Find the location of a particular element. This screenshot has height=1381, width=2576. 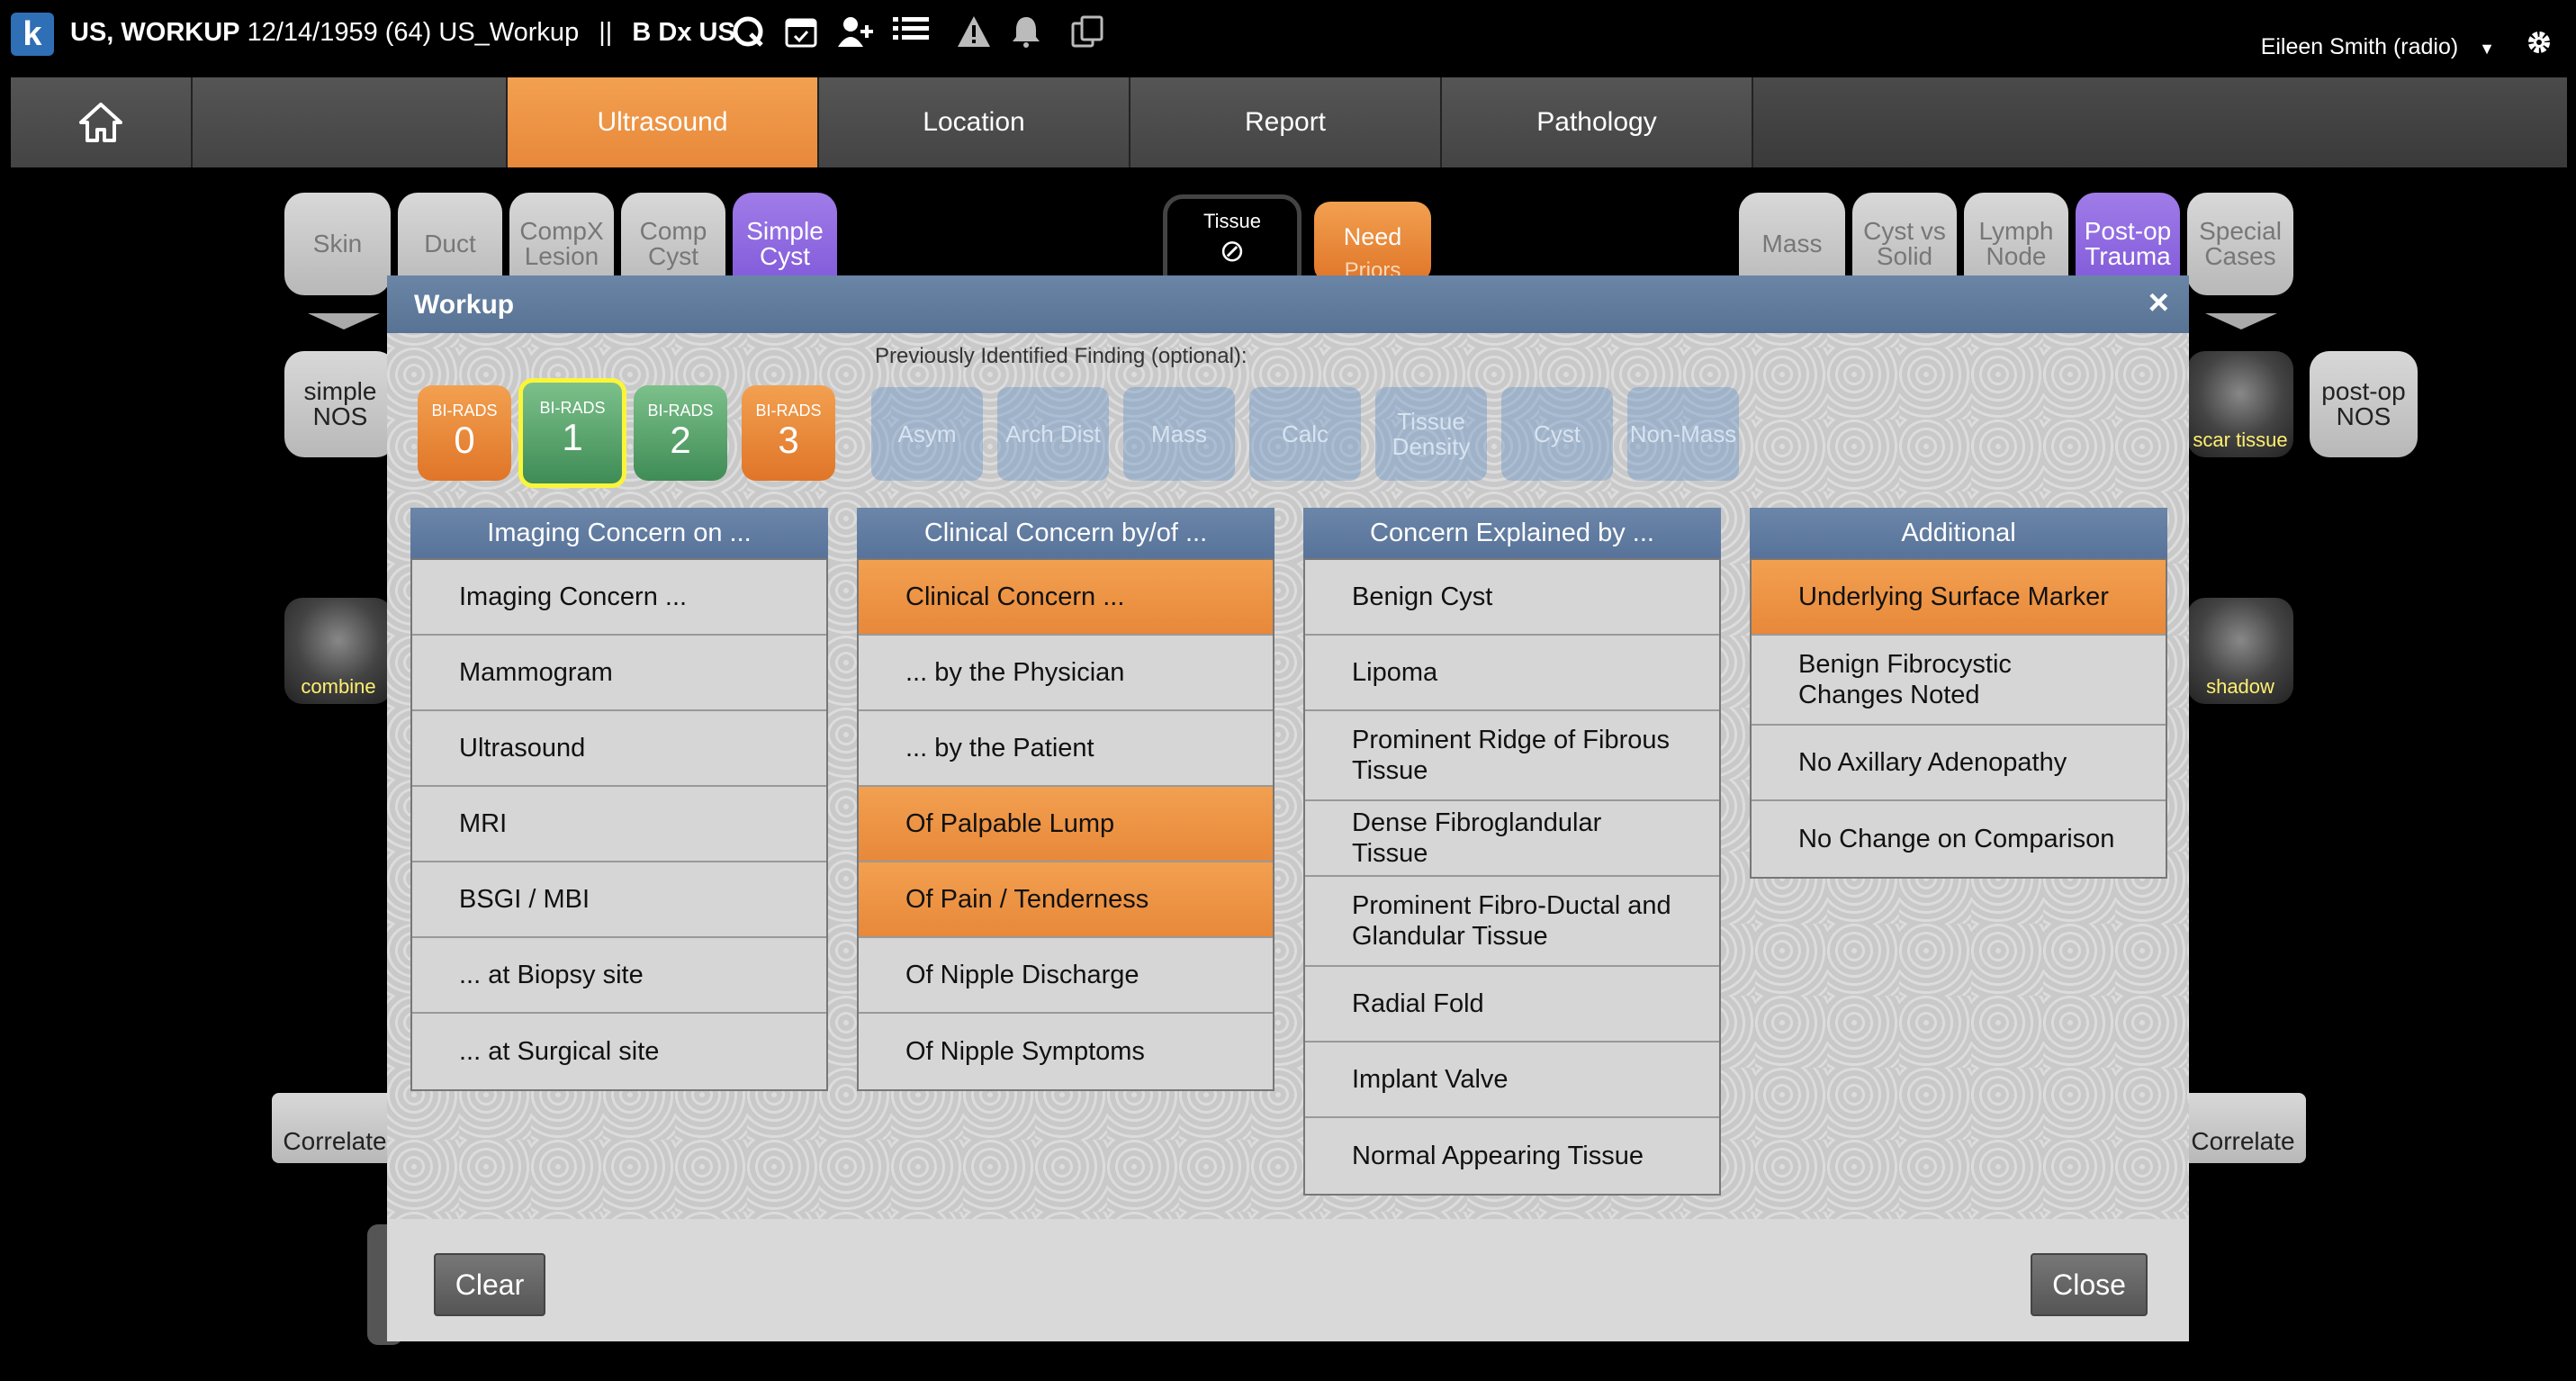

birads-3-button: BI-RADS 3 is located at coordinates (788, 433).